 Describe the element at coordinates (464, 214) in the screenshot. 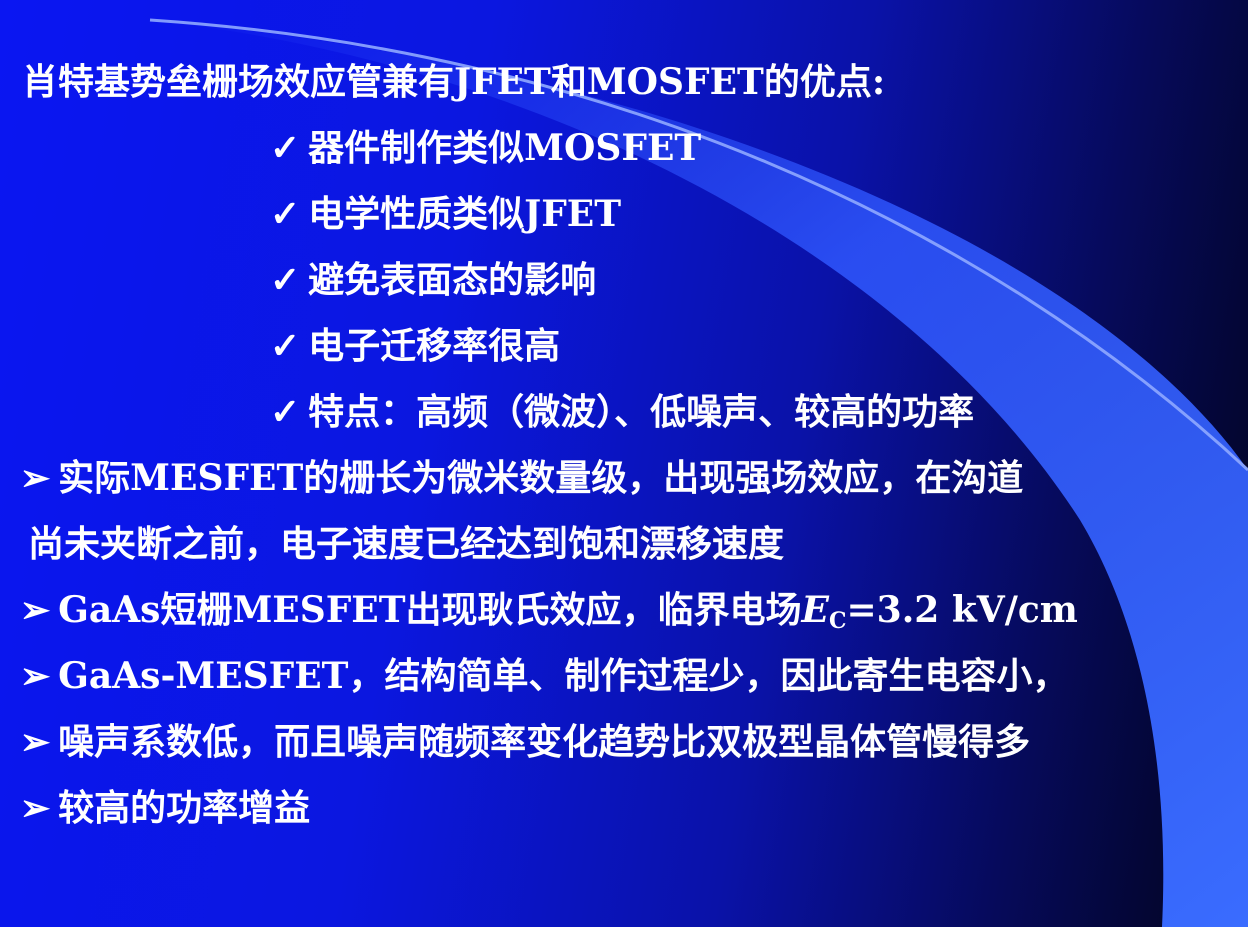

I see `check-item-text: 电学性质类似JFET` at that location.